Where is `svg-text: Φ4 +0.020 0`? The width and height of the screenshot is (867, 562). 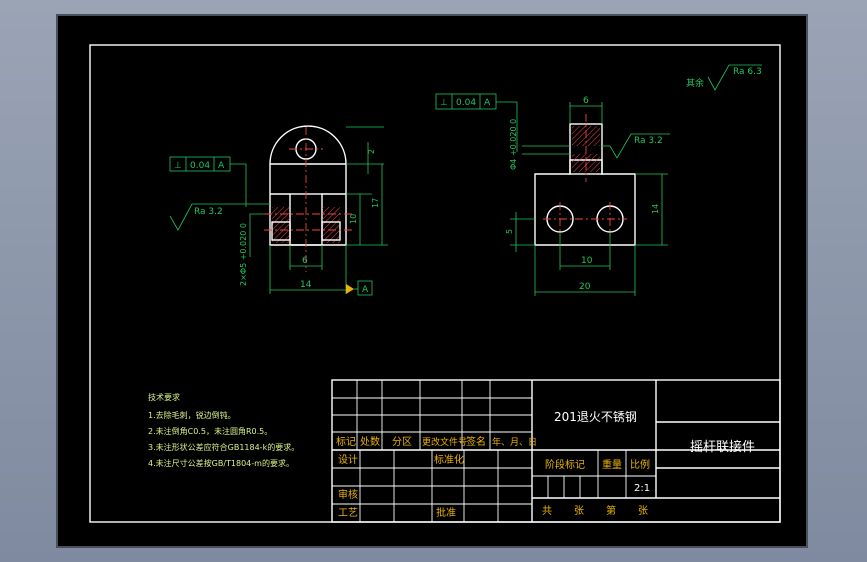
svg-text: Φ4 +0.020 0 is located at coordinates (513, 144).